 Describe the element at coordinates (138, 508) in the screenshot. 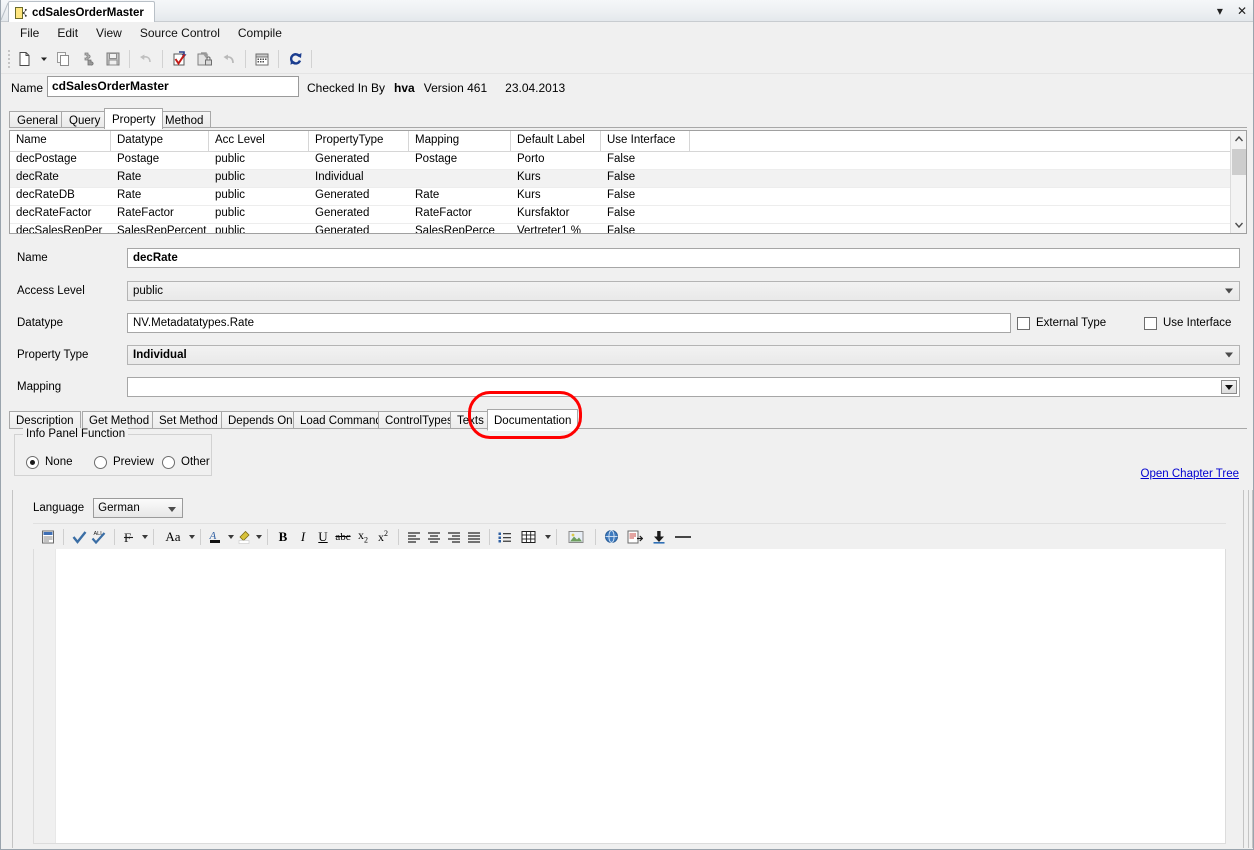

I see `language-select: German` at that location.